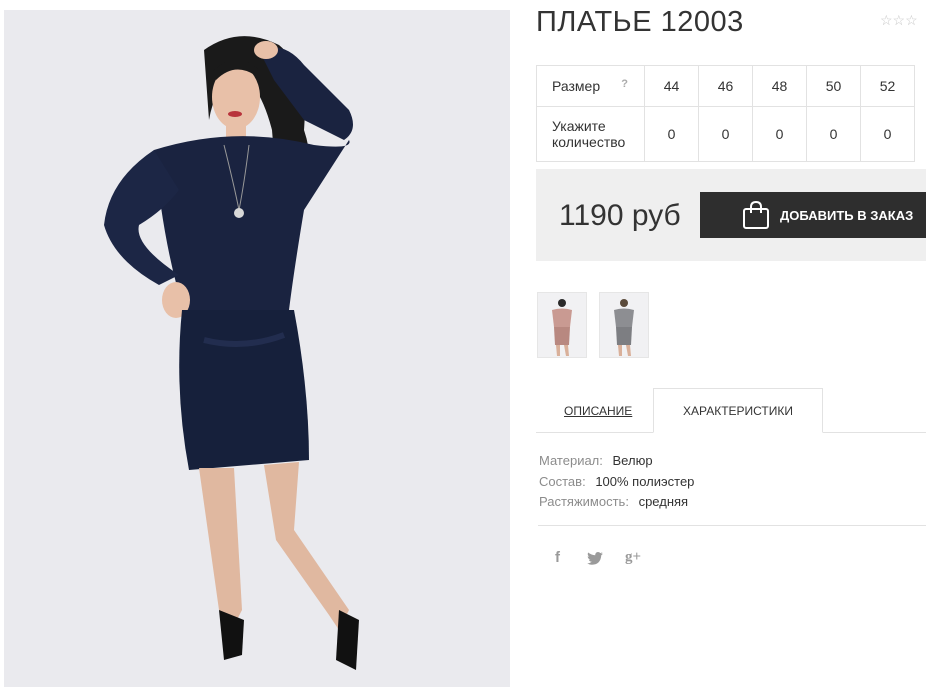 This screenshot has height=687, width=926. I want to click on size-row: Размер ? 44 46 48 50 52, so click(725, 86).